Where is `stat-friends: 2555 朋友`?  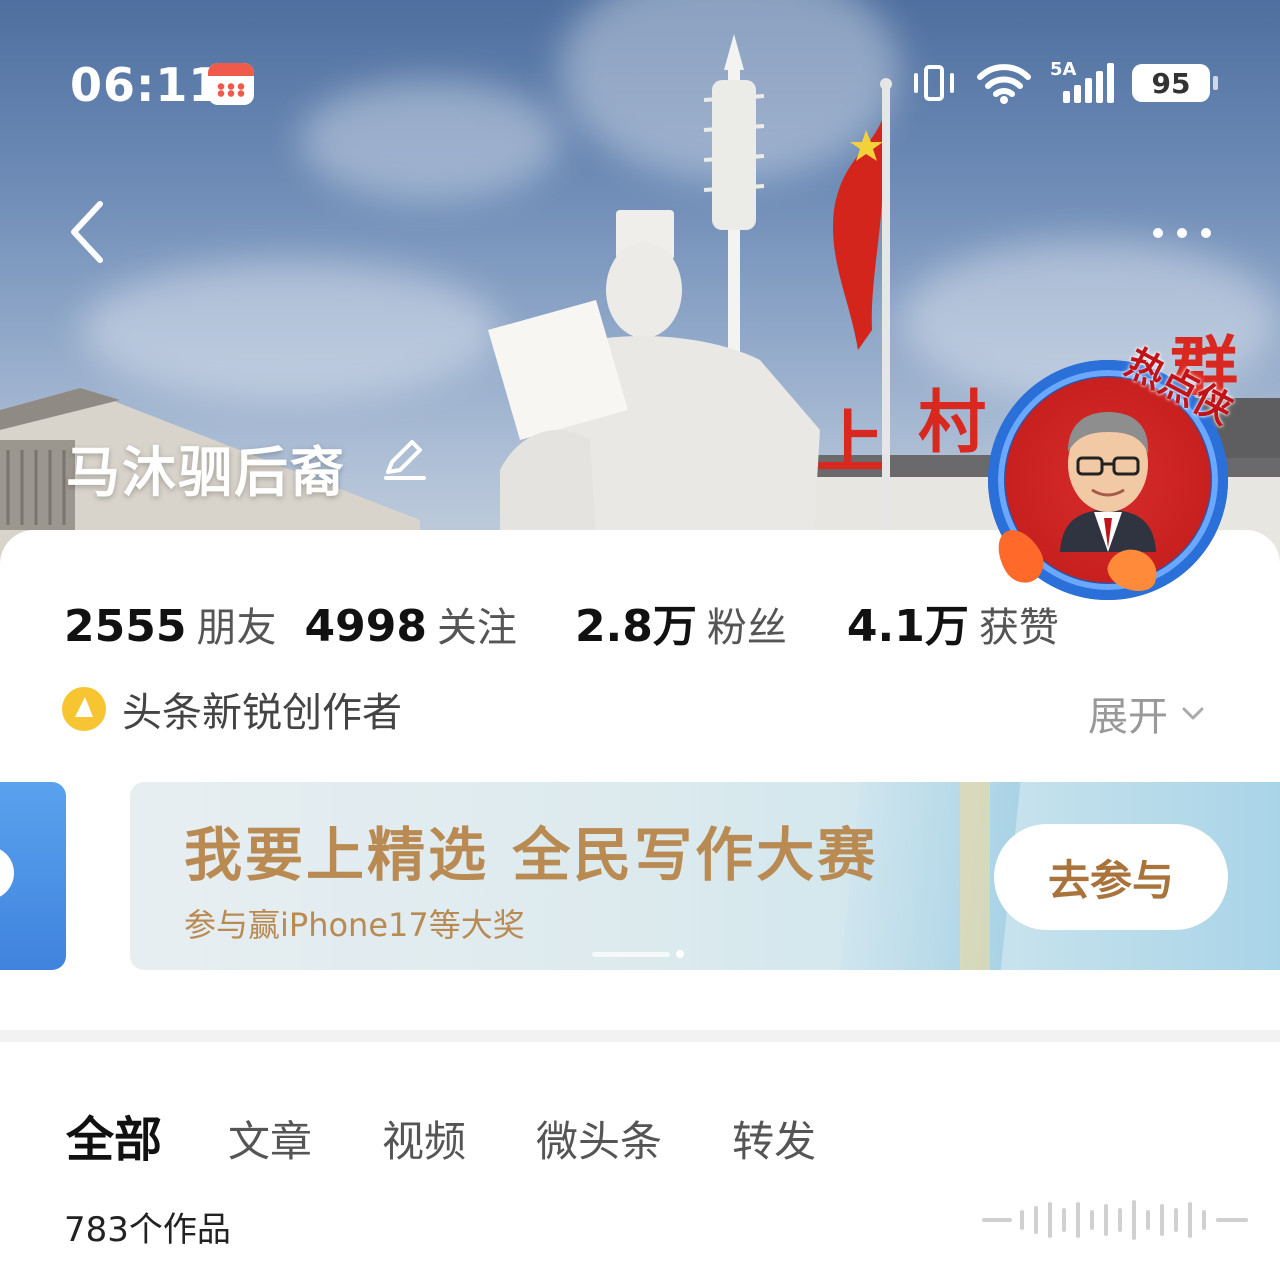
stat-friends: 2555 朋友 is located at coordinates (170, 624).